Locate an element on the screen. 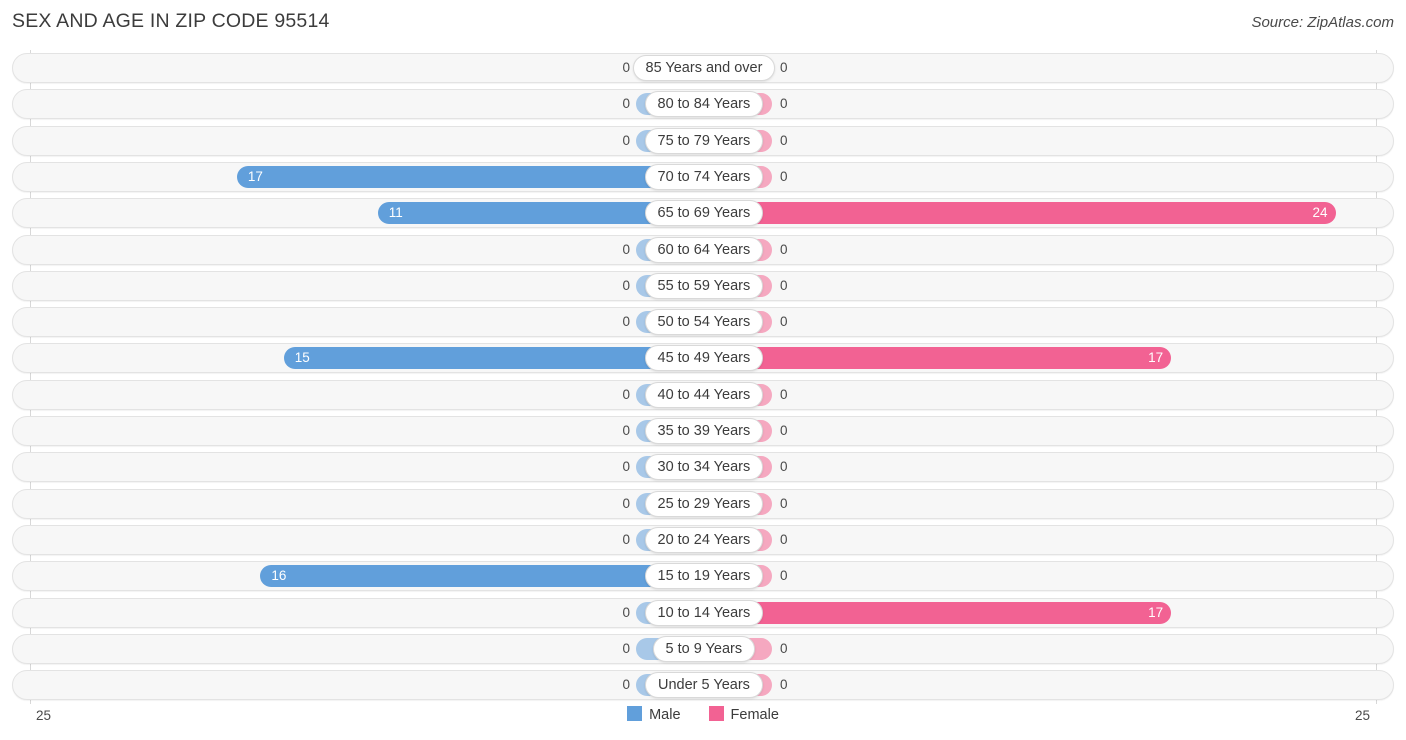 This screenshot has width=1406, height=740. table-row: 15 17 45 to 49 Years is located at coordinates (703, 358).